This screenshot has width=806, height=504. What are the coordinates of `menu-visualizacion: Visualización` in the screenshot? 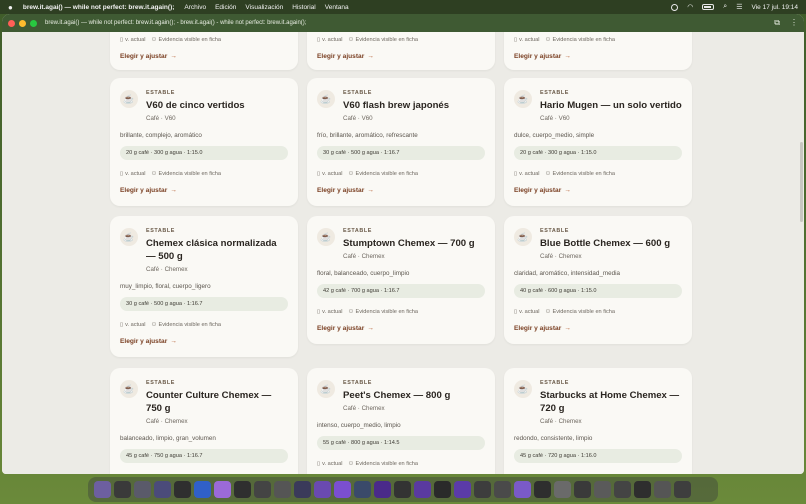 It's located at (264, 7).